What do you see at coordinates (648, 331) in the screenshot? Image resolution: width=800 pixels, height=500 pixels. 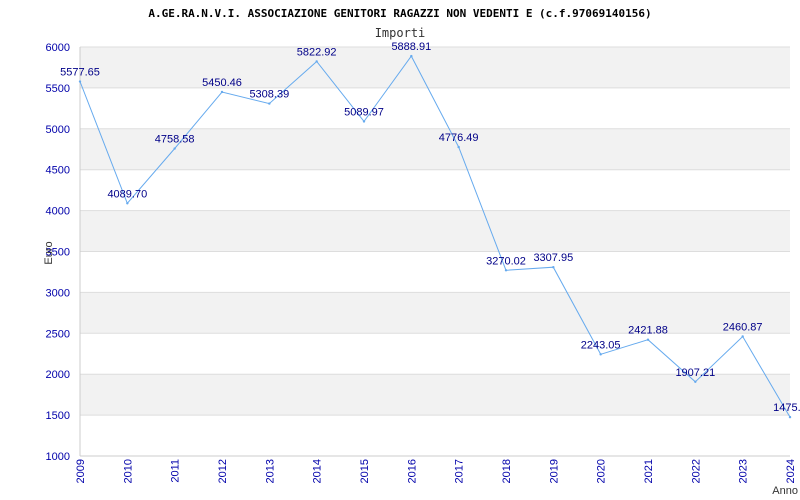 I see `data-label: 2421.88` at bounding box center [648, 331].